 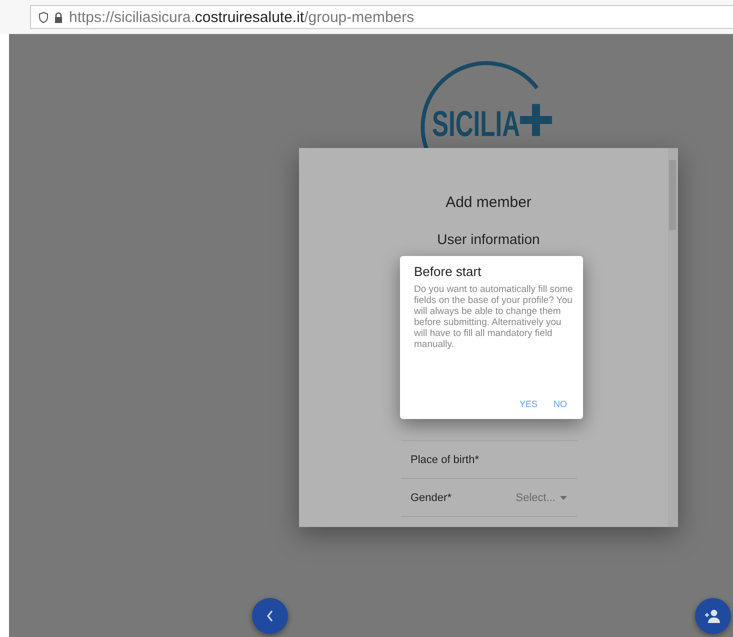 I want to click on chevron-left-icon, so click(x=270, y=616).